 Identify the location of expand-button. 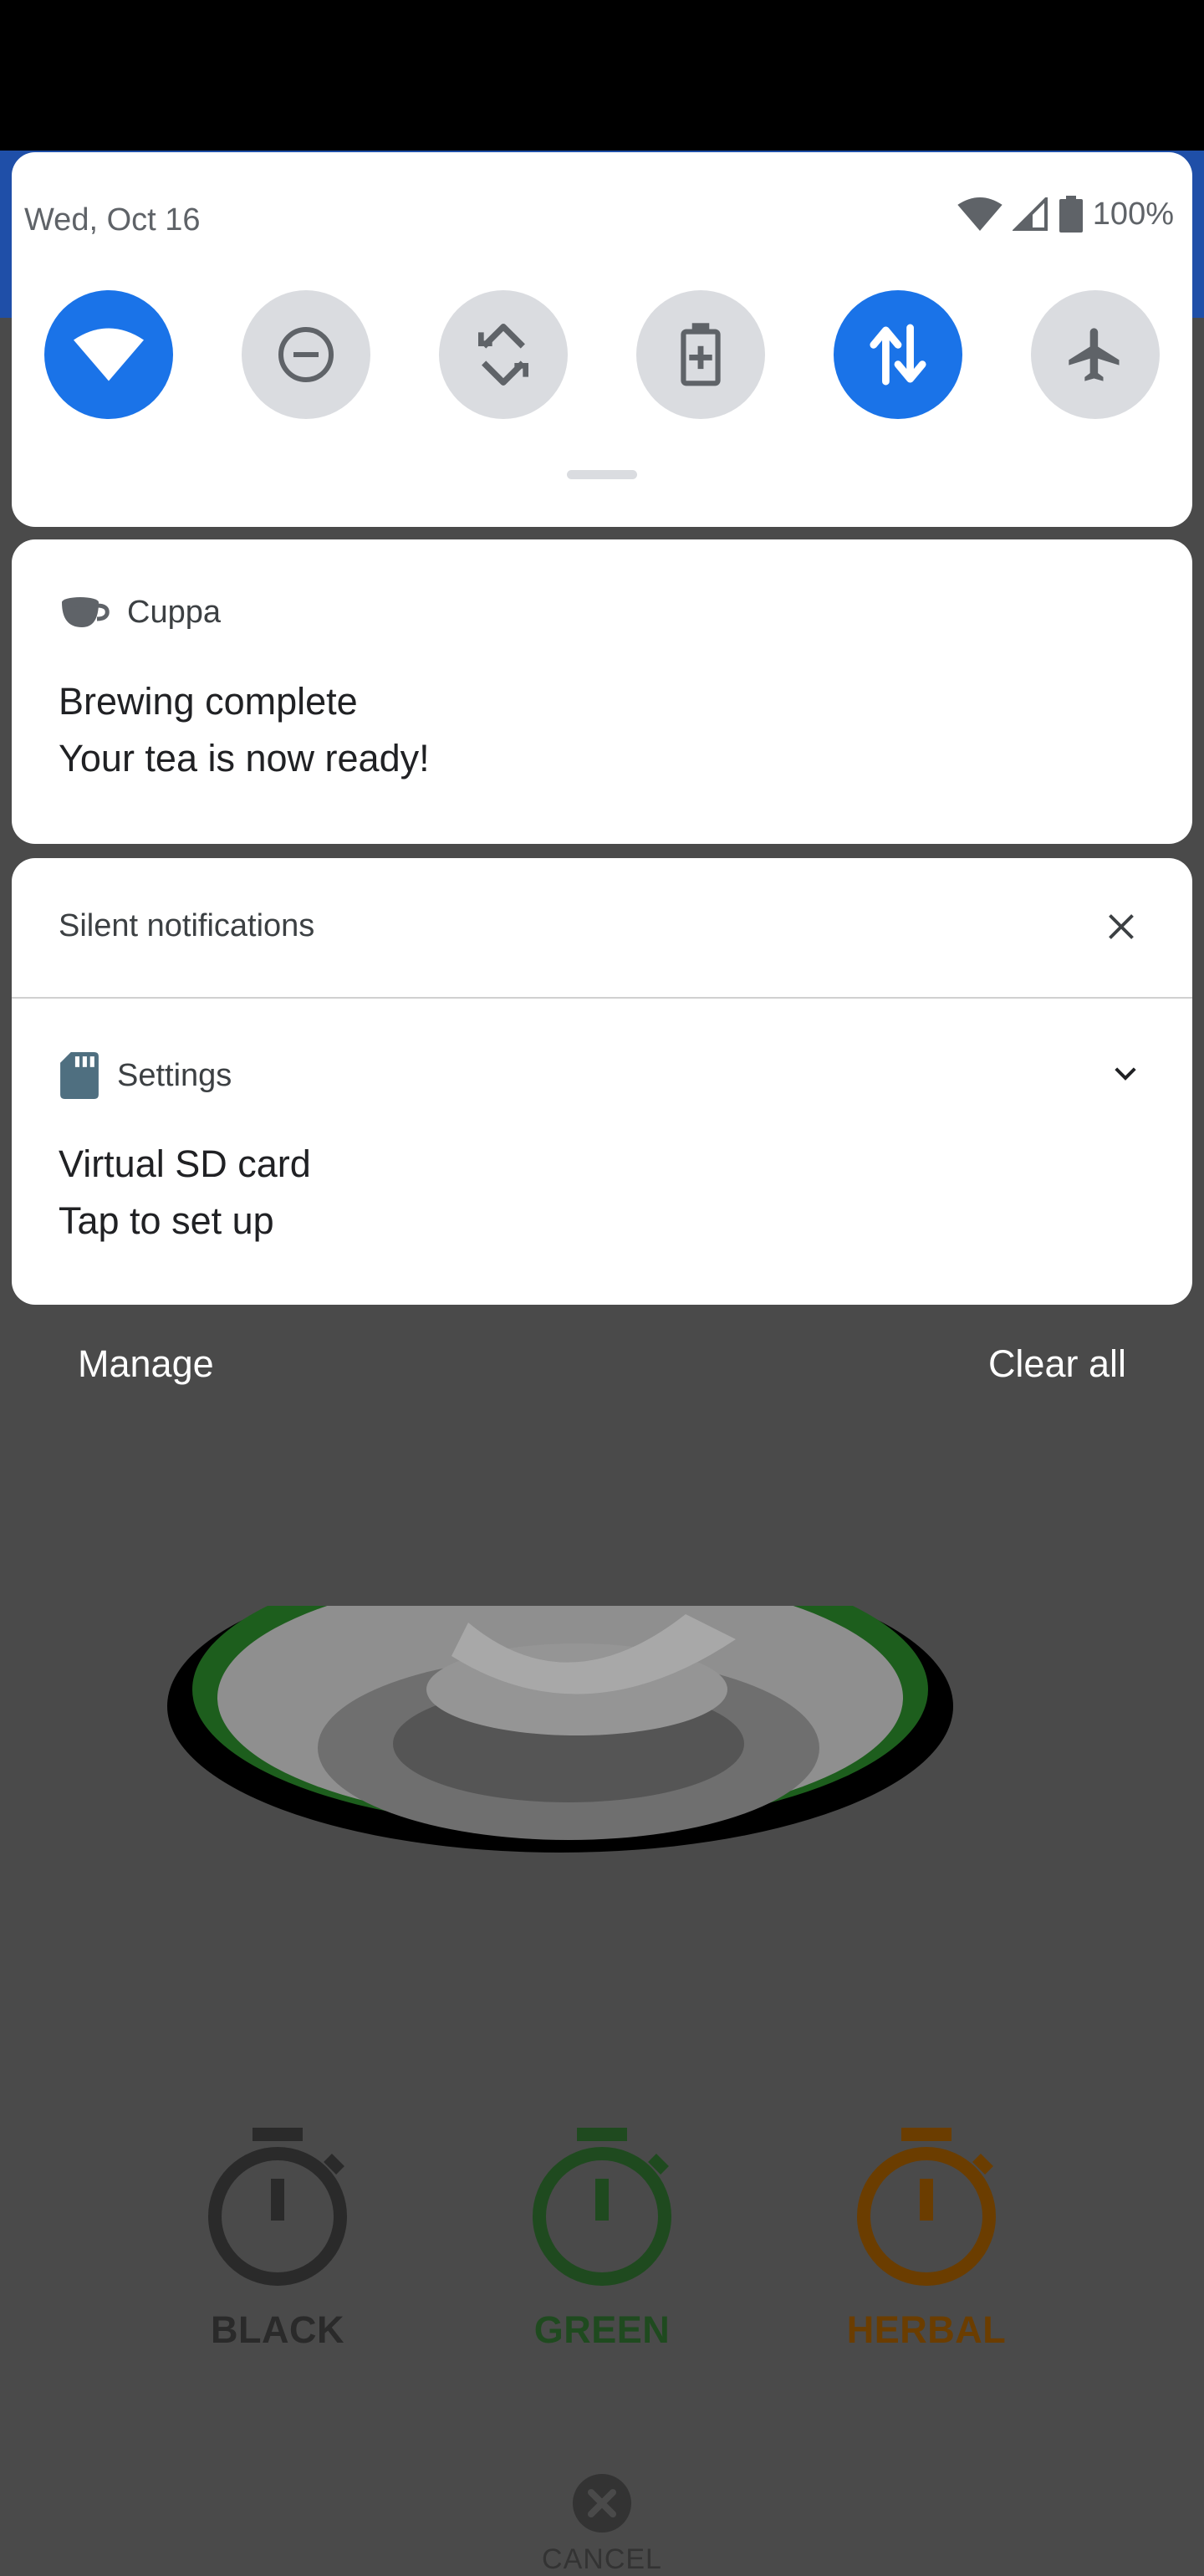
(1125, 1074).